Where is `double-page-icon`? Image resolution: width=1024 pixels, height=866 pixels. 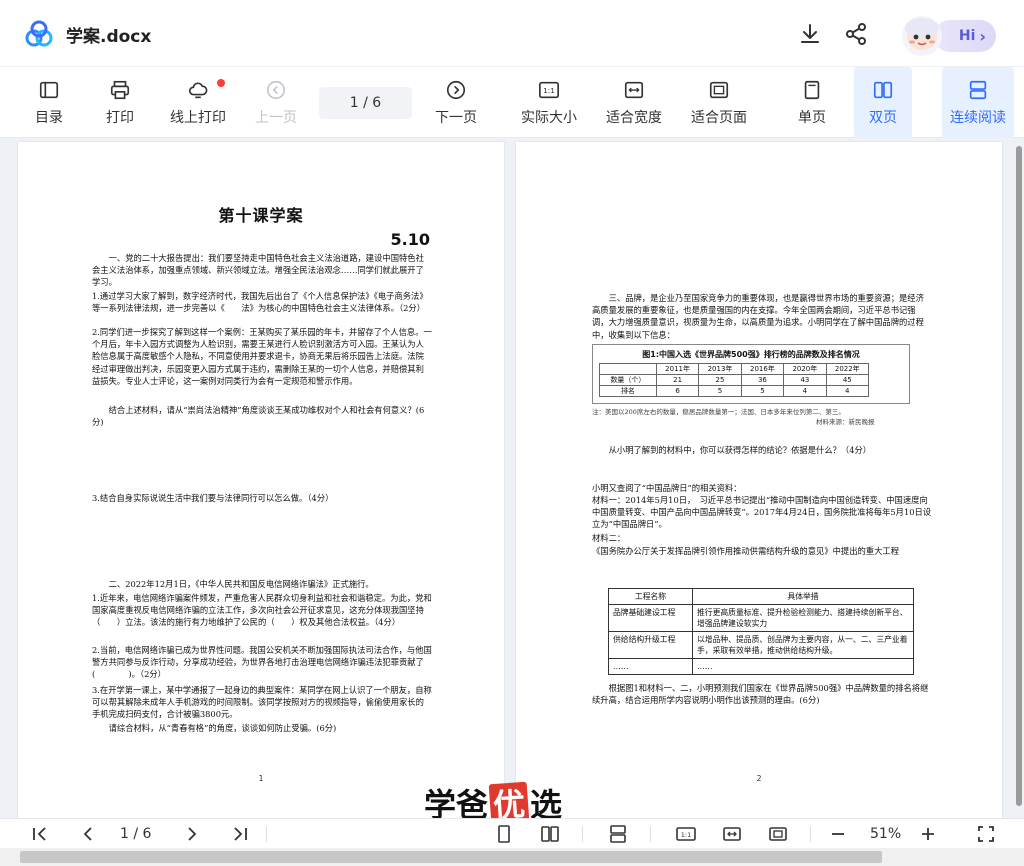 double-page-icon is located at coordinates (550, 834).